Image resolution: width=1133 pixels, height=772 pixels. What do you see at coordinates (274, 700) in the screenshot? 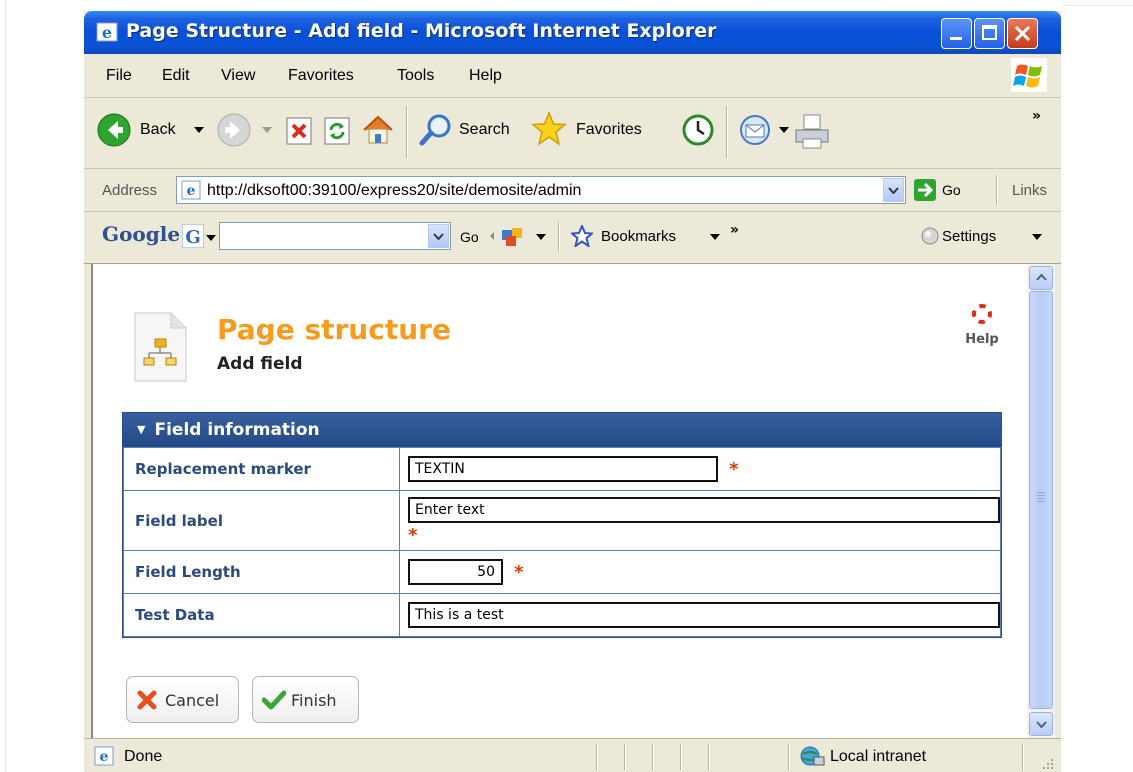
I see `checkmark-icon` at bounding box center [274, 700].